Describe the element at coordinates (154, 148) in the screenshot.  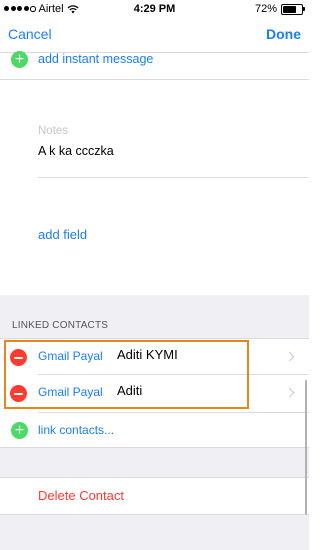
I see `notes-field: Notes A k ka ccczka` at that location.